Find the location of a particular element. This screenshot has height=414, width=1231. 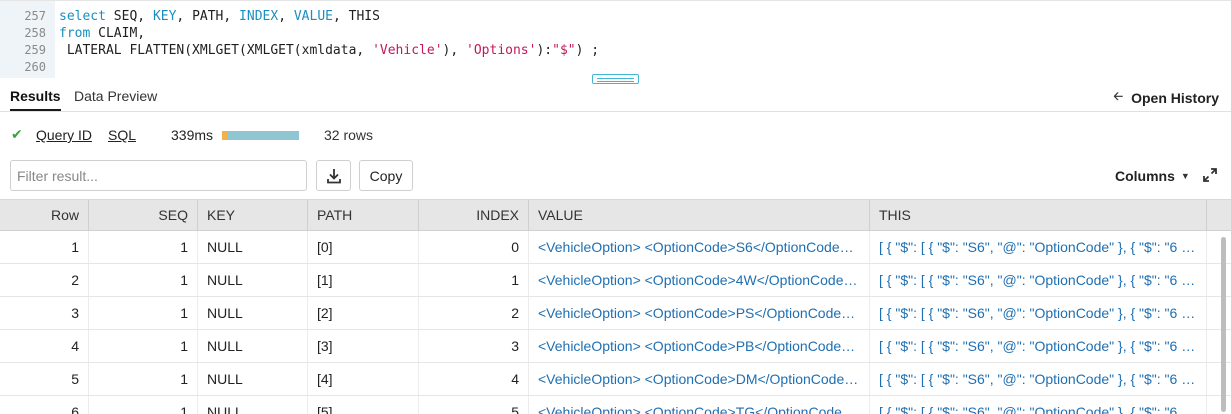

cell-row: 1 is located at coordinates (44, 247).